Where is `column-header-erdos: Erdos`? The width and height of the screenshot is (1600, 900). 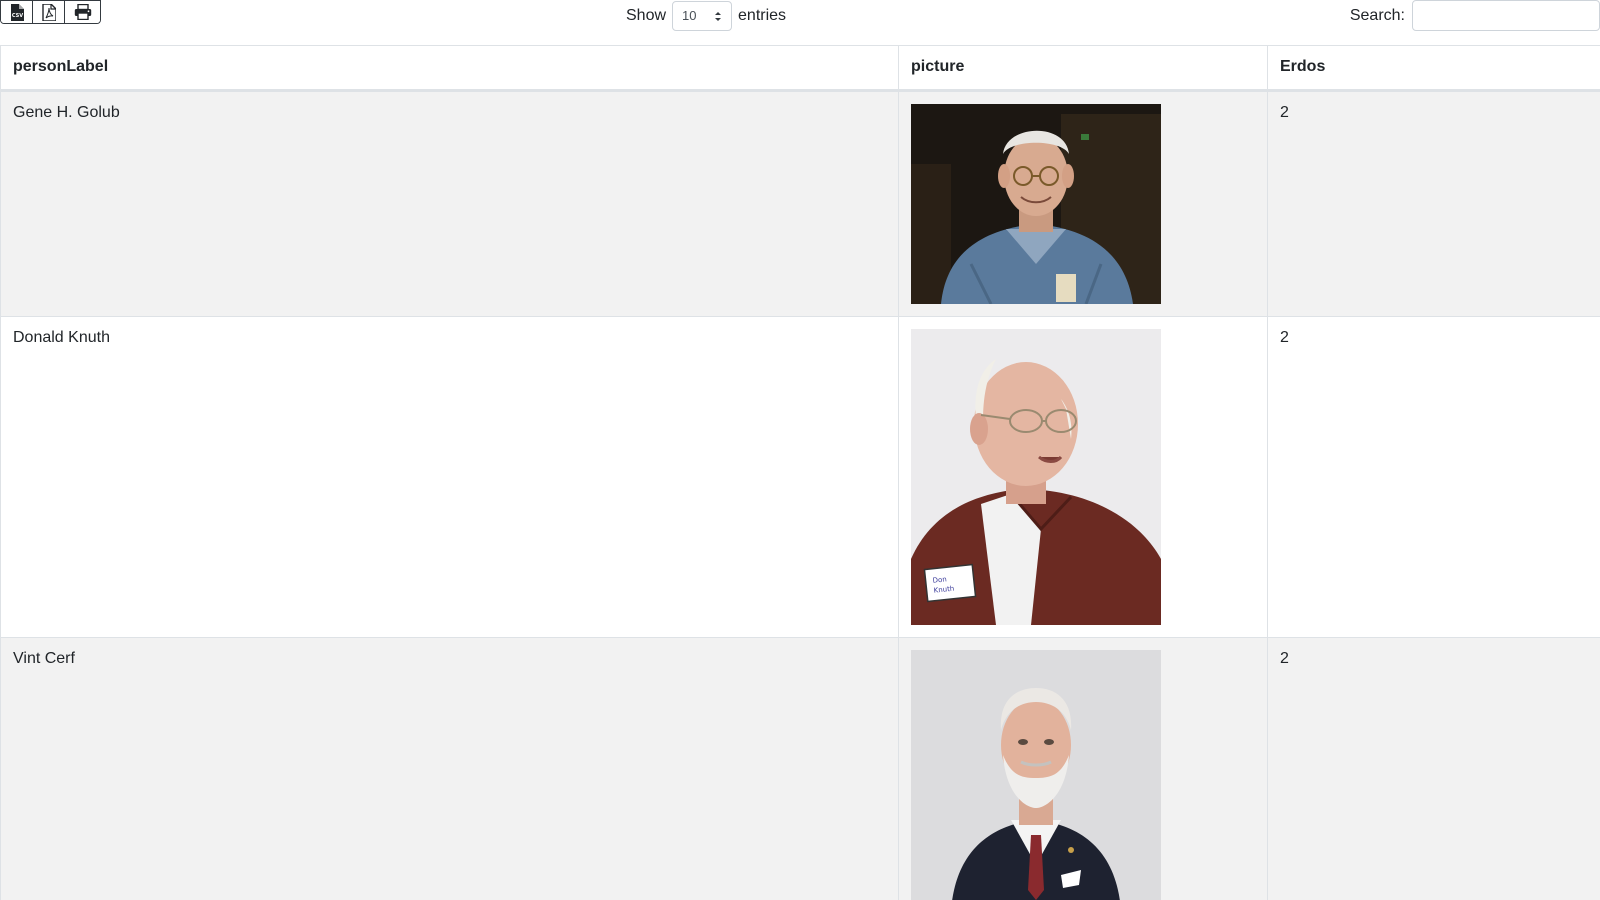 column-header-erdos: Erdos is located at coordinates (1433, 68).